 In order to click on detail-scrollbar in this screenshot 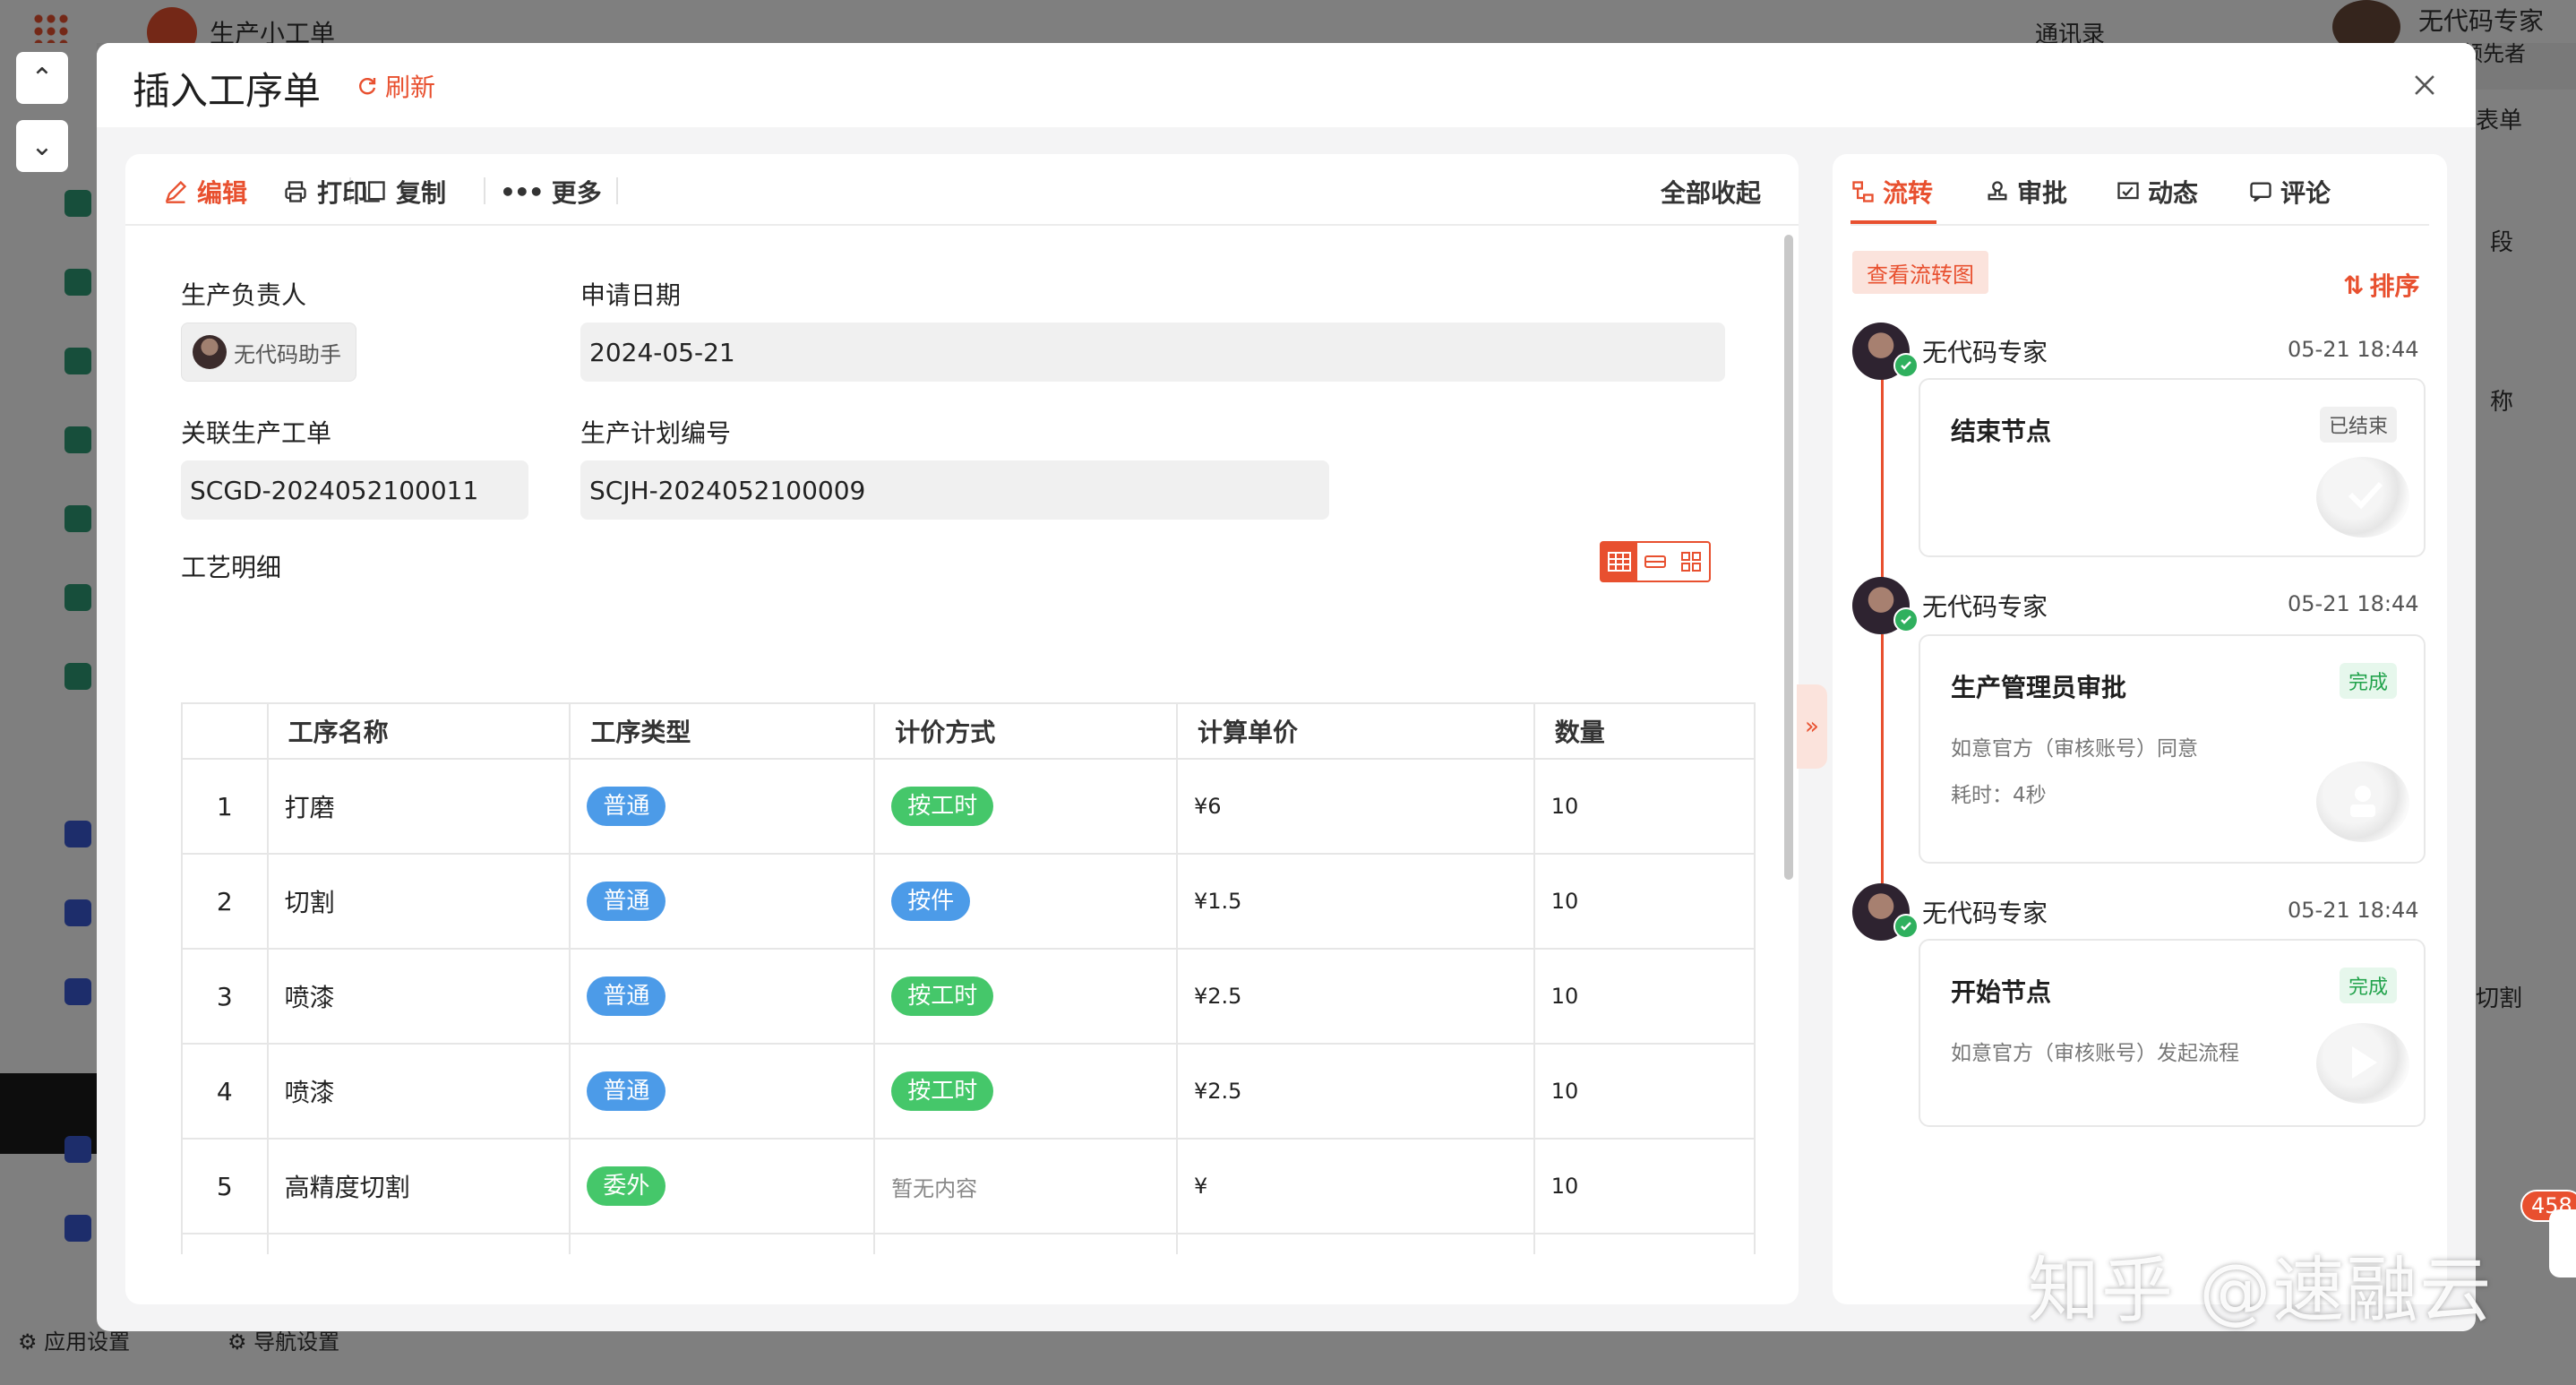, I will do `click(1788, 558)`.